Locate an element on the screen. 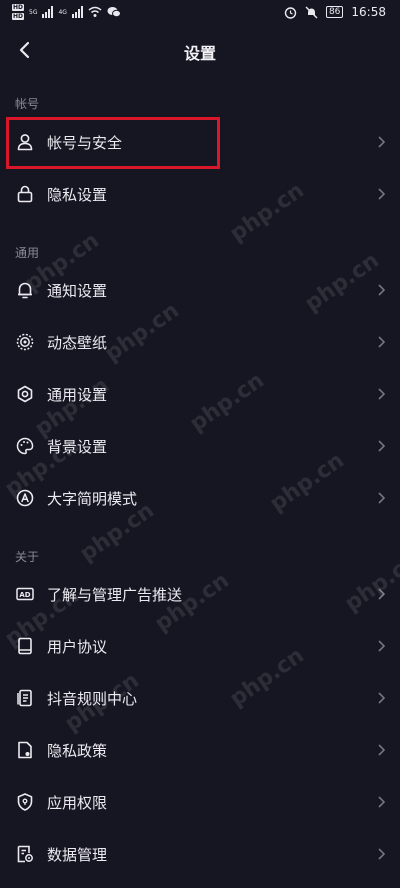  highlight-box is located at coordinates (113, 143).